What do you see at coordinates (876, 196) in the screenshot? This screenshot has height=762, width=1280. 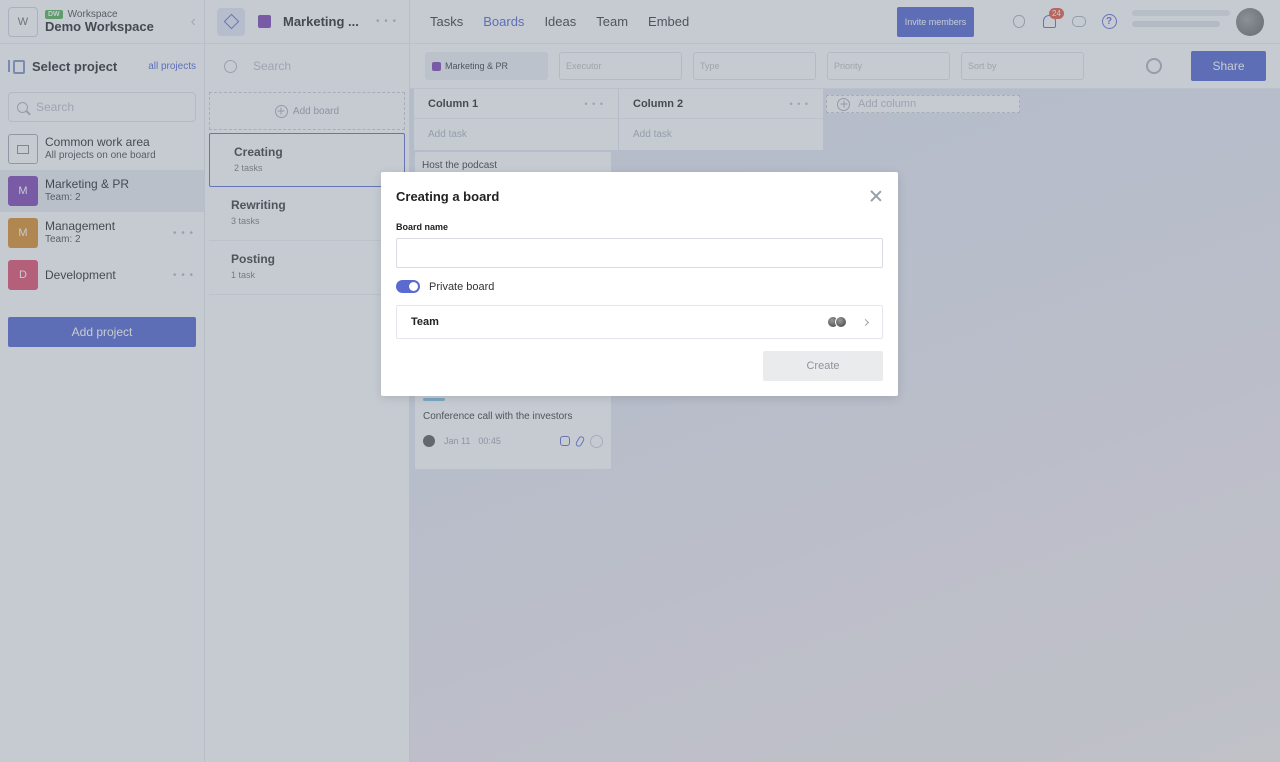 I see `close-icon` at bounding box center [876, 196].